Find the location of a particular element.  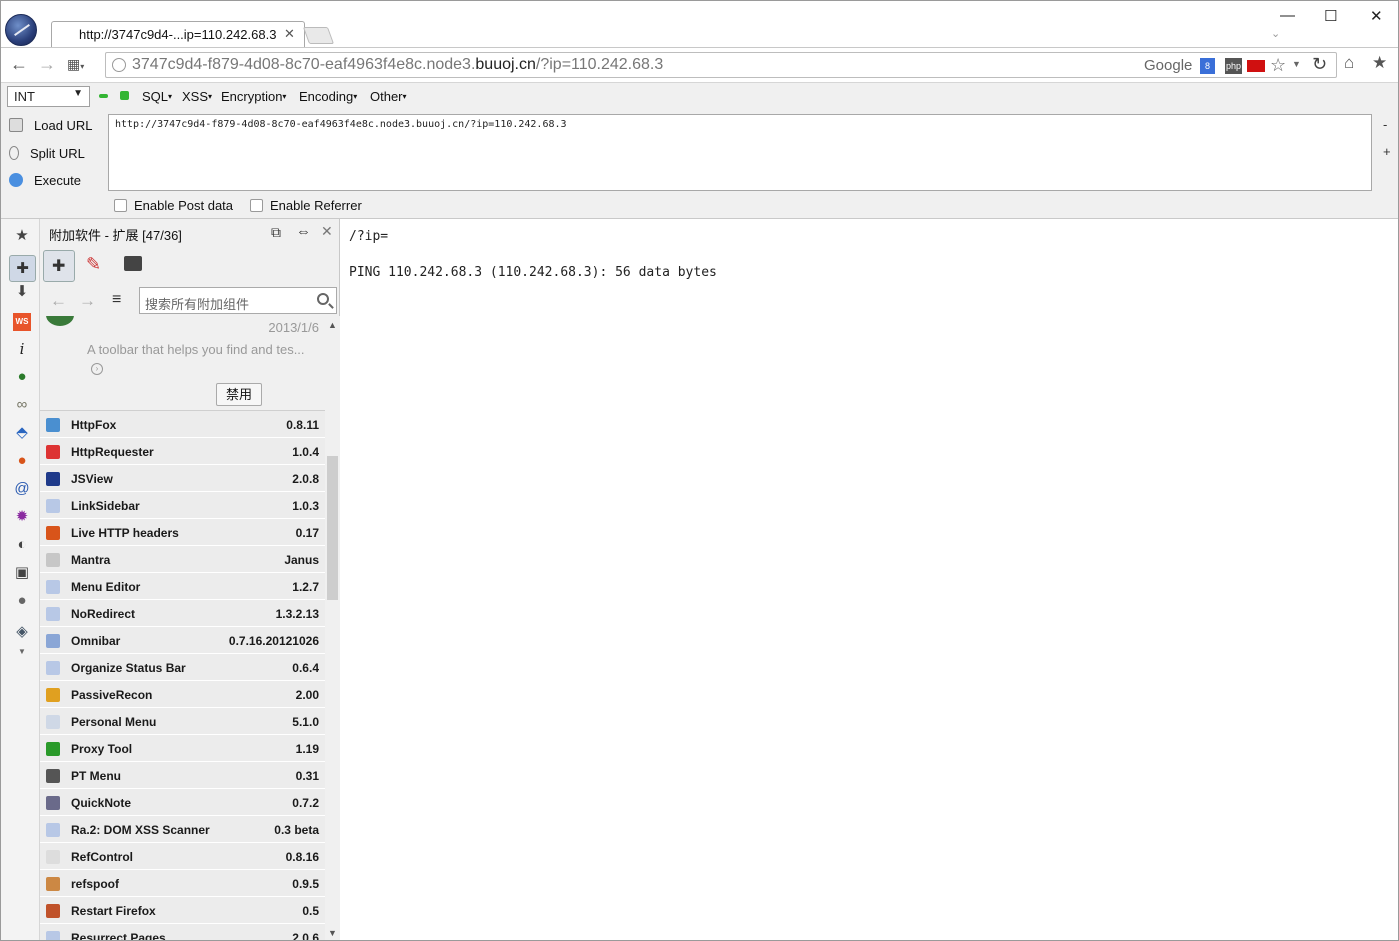

menu-xss: XSS▾ is located at coordinates (197, 96).